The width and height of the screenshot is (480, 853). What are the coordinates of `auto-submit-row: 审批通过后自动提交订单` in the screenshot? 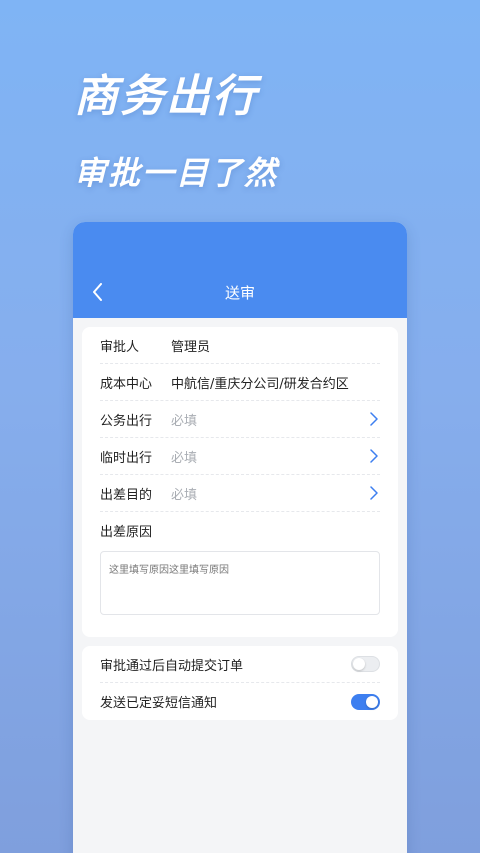 It's located at (240, 664).